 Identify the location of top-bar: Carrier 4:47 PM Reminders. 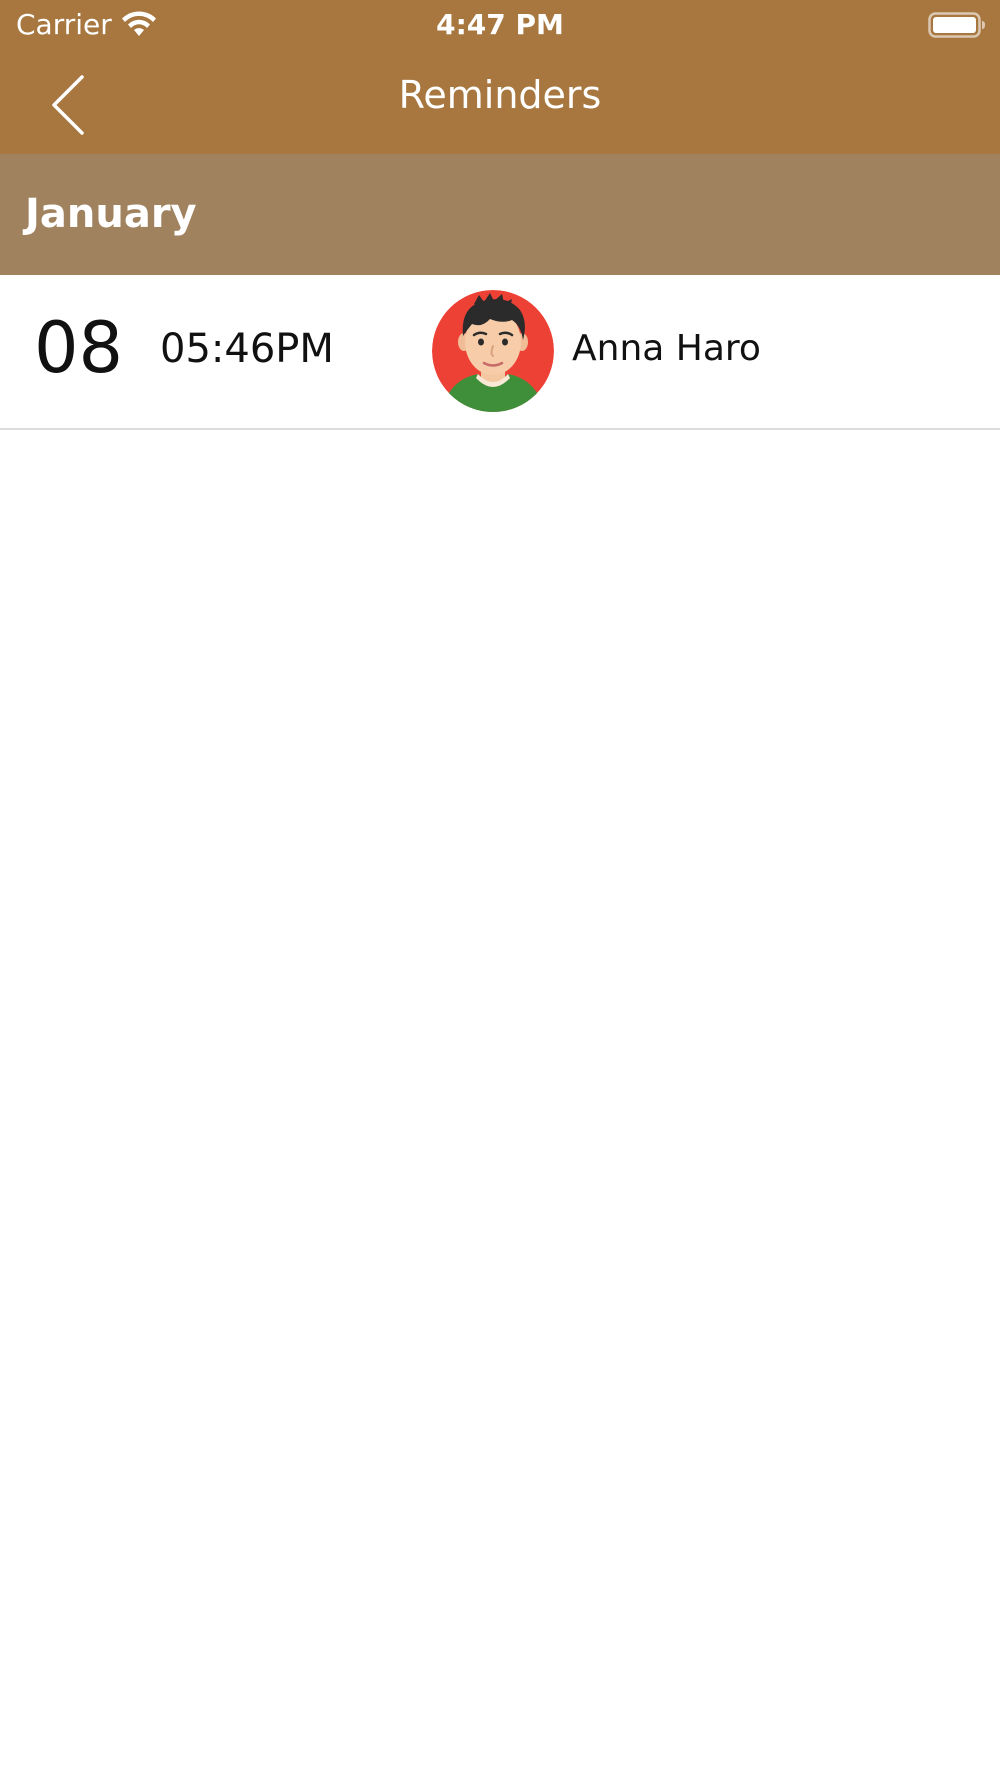
(500, 77).